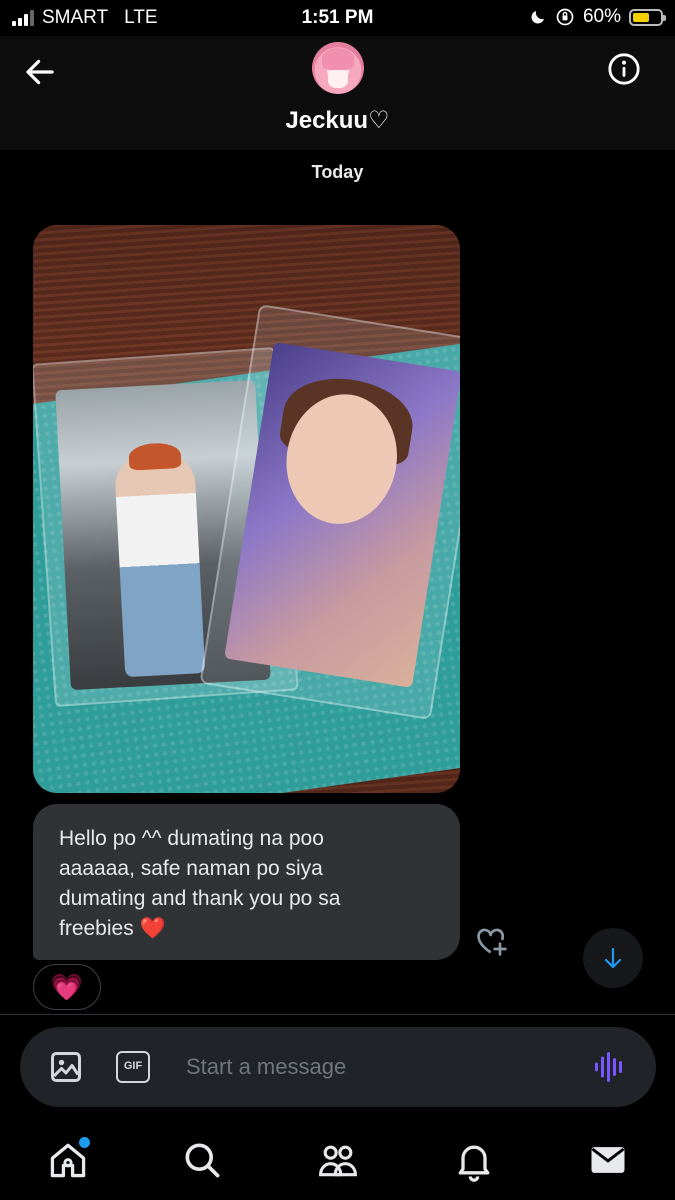 Image resolution: width=675 pixels, height=1200 pixels. I want to click on orientation-lock-icon, so click(565, 17).